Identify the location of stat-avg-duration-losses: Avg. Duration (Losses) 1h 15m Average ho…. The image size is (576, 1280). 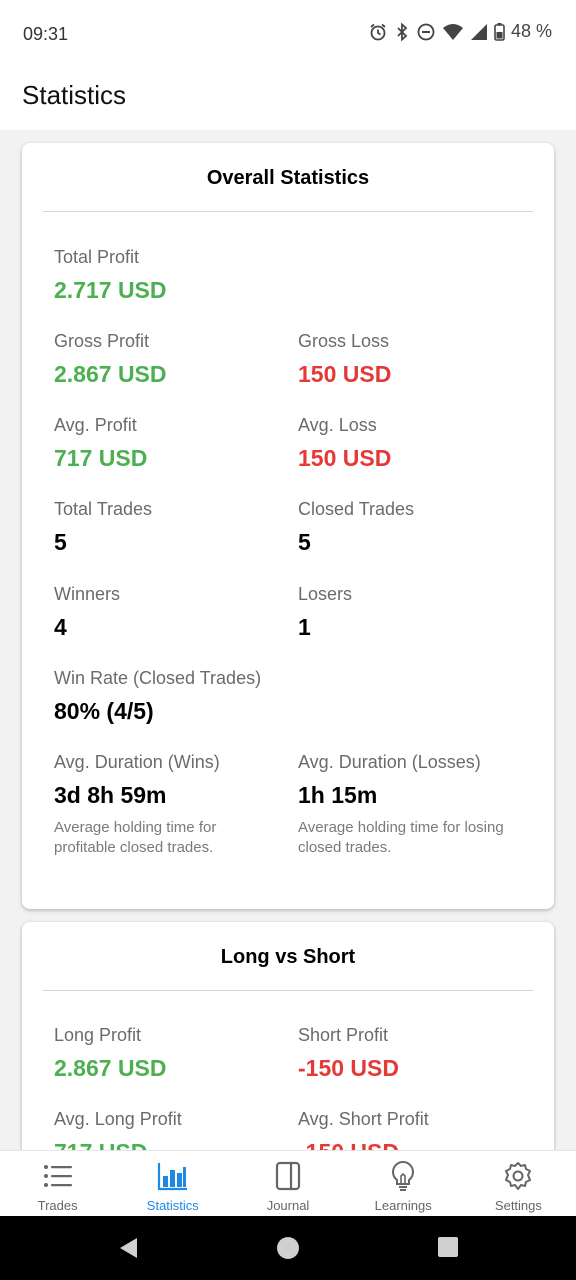
(410, 804).